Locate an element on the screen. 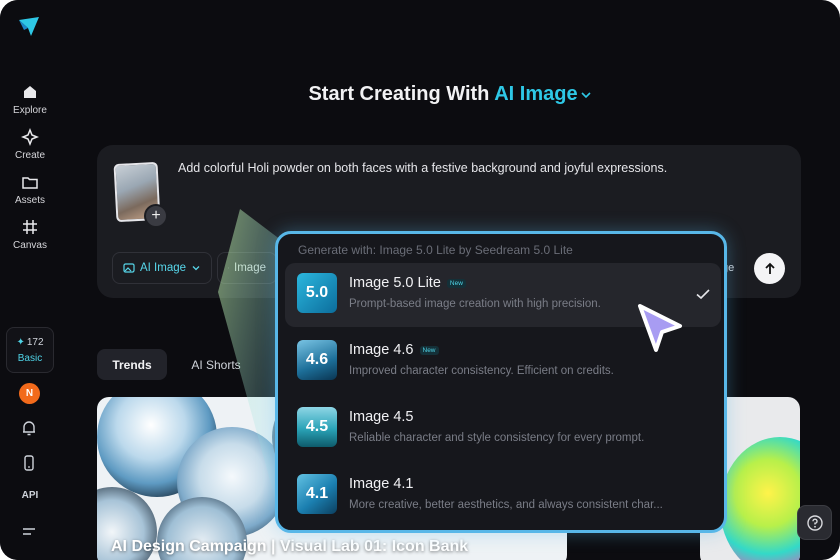 This screenshot has height=560, width=840. credits-badge: ✦ 172 Basic is located at coordinates (30, 350).